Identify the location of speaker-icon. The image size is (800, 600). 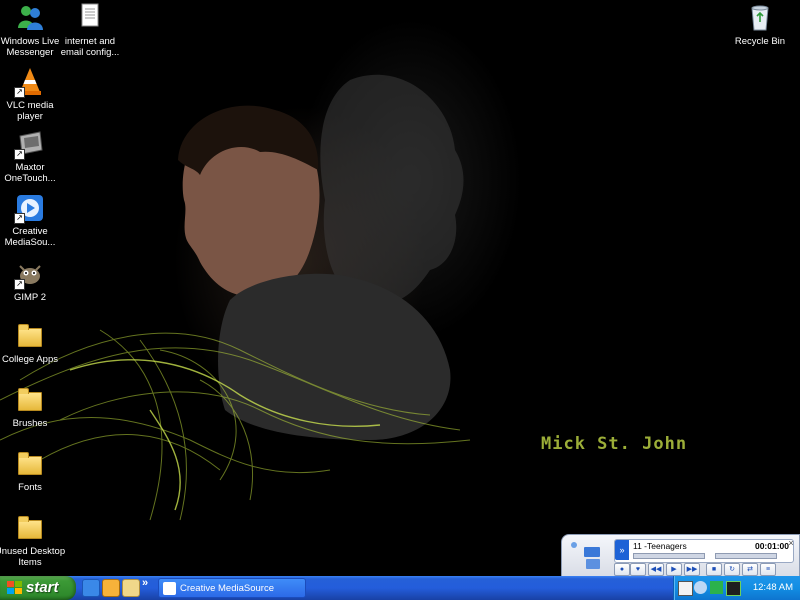
(700, 587).